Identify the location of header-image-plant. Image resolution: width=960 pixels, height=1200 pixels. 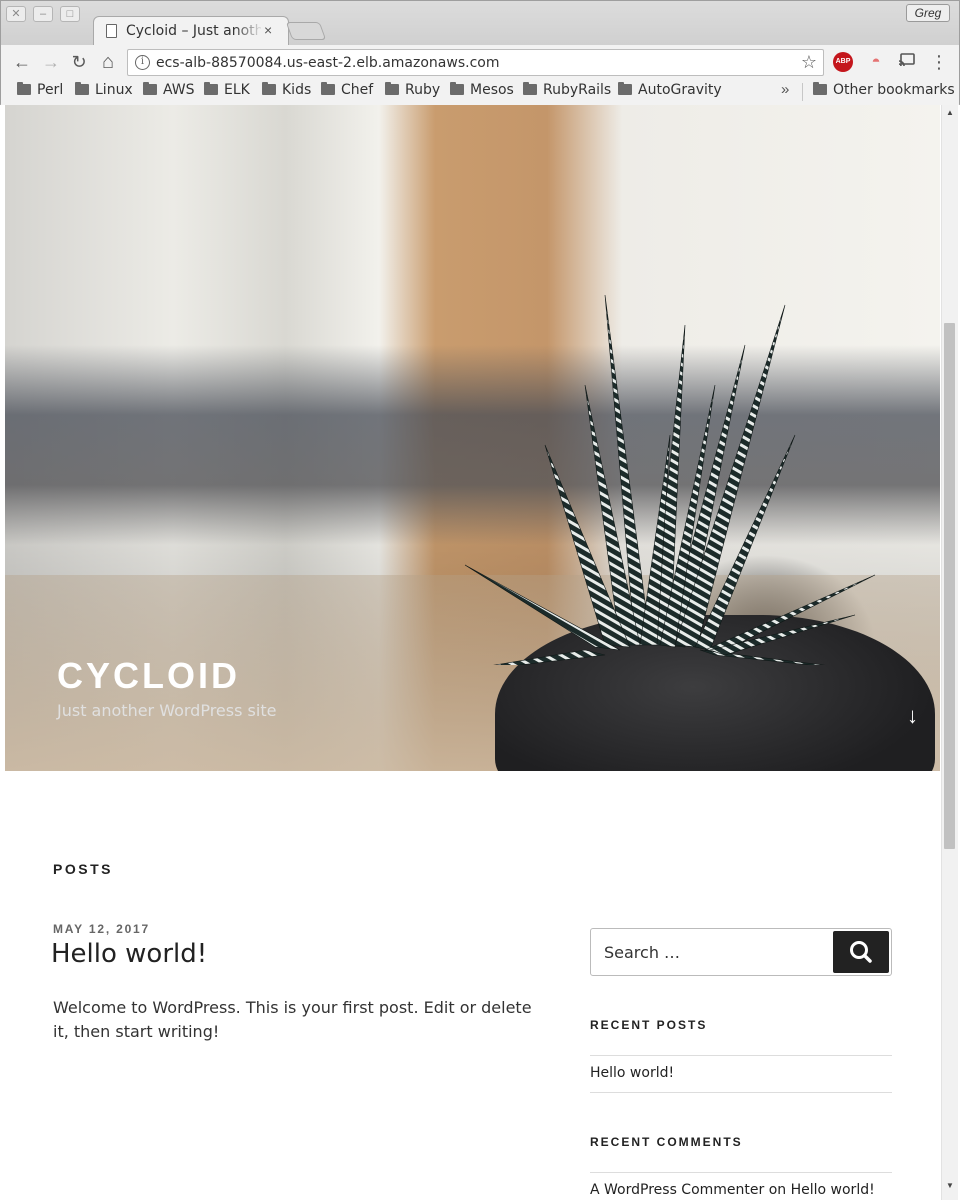
(670, 479).